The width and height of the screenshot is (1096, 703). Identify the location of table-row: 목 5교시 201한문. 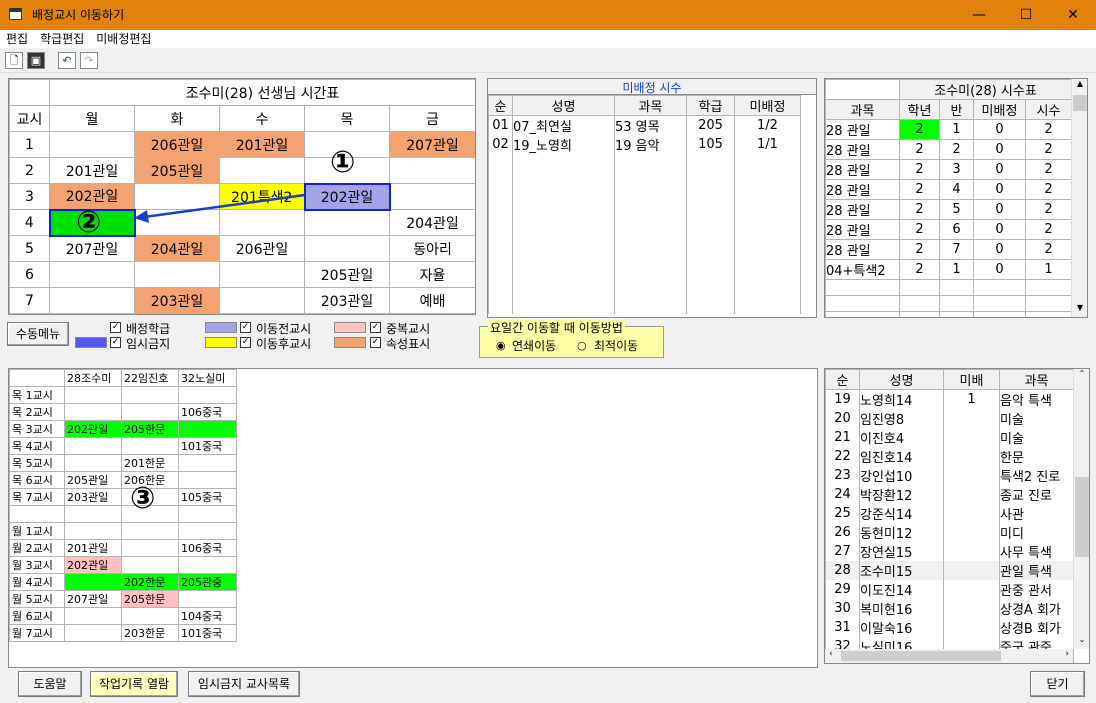
(123, 463).